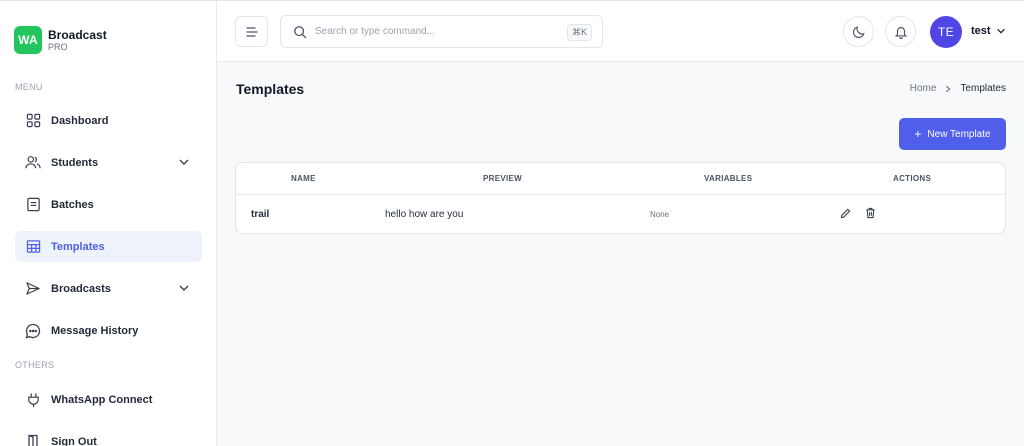  What do you see at coordinates (75, 162) in the screenshot?
I see `sidebar-item-label: Students` at bounding box center [75, 162].